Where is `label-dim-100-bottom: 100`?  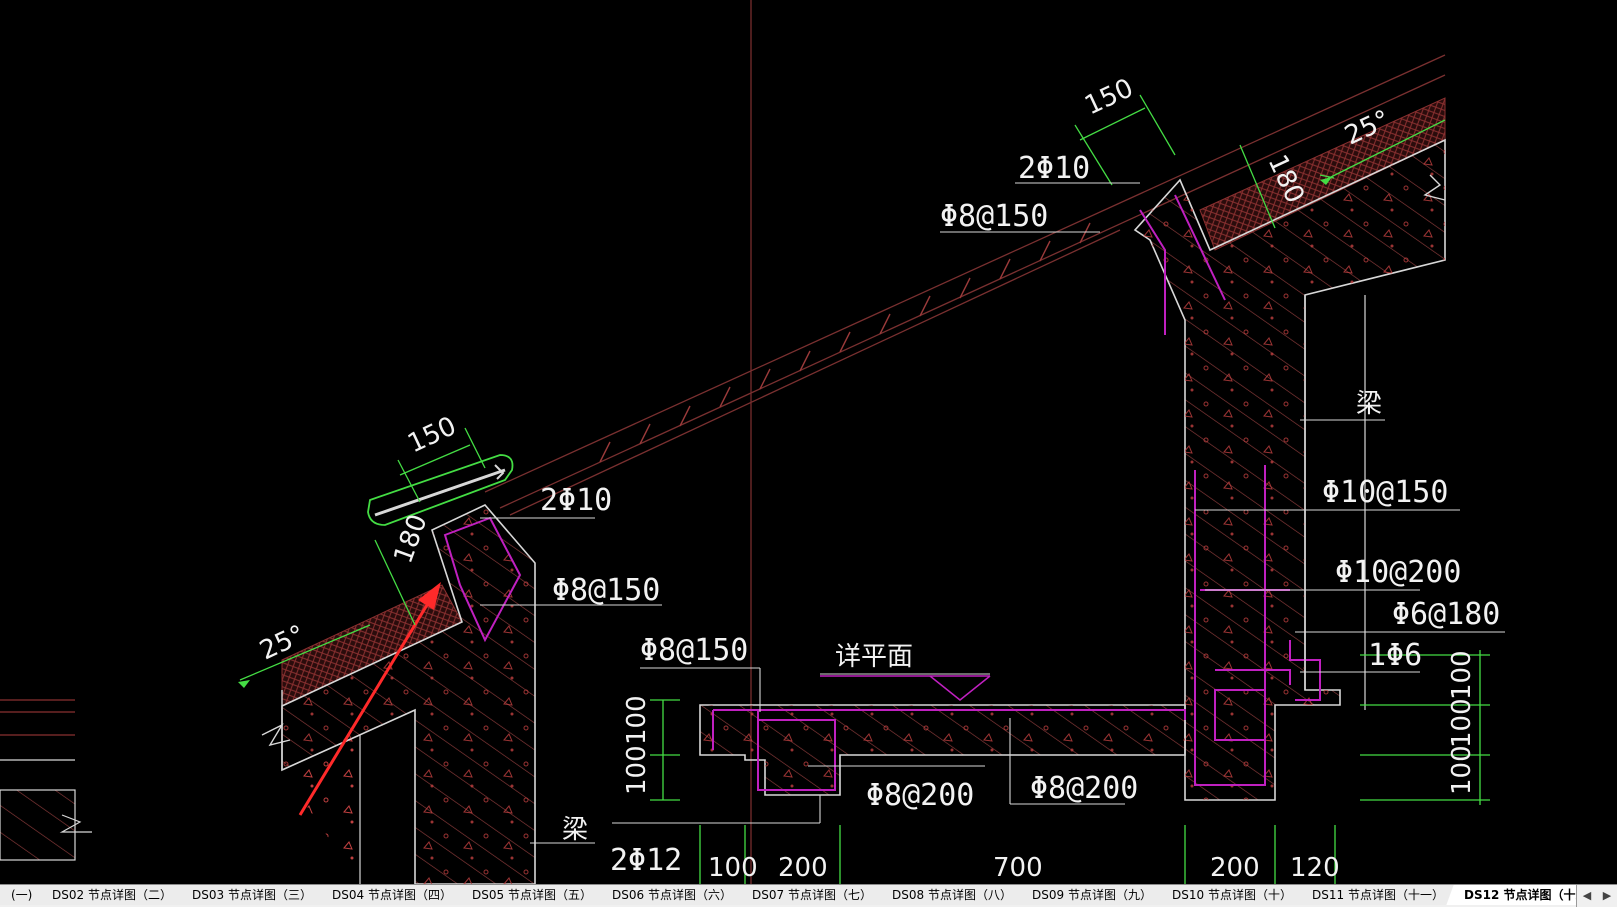 label-dim-100-bottom: 100 is located at coordinates (733, 868).